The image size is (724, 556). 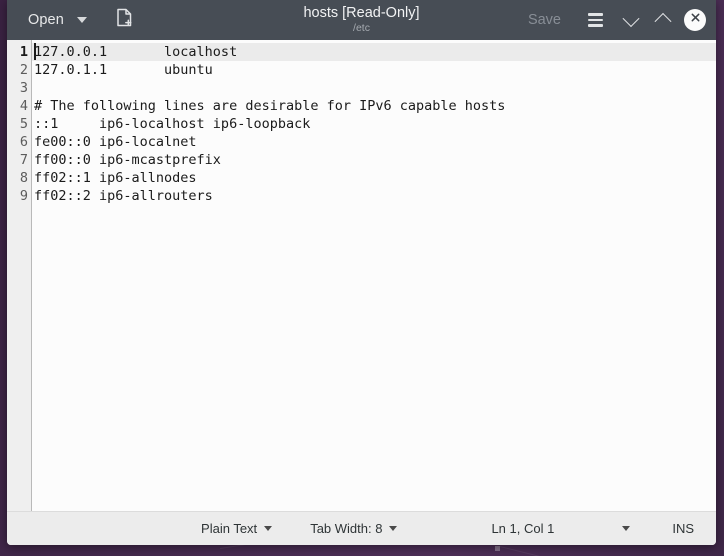 I want to click on close-icon, so click(x=695, y=20).